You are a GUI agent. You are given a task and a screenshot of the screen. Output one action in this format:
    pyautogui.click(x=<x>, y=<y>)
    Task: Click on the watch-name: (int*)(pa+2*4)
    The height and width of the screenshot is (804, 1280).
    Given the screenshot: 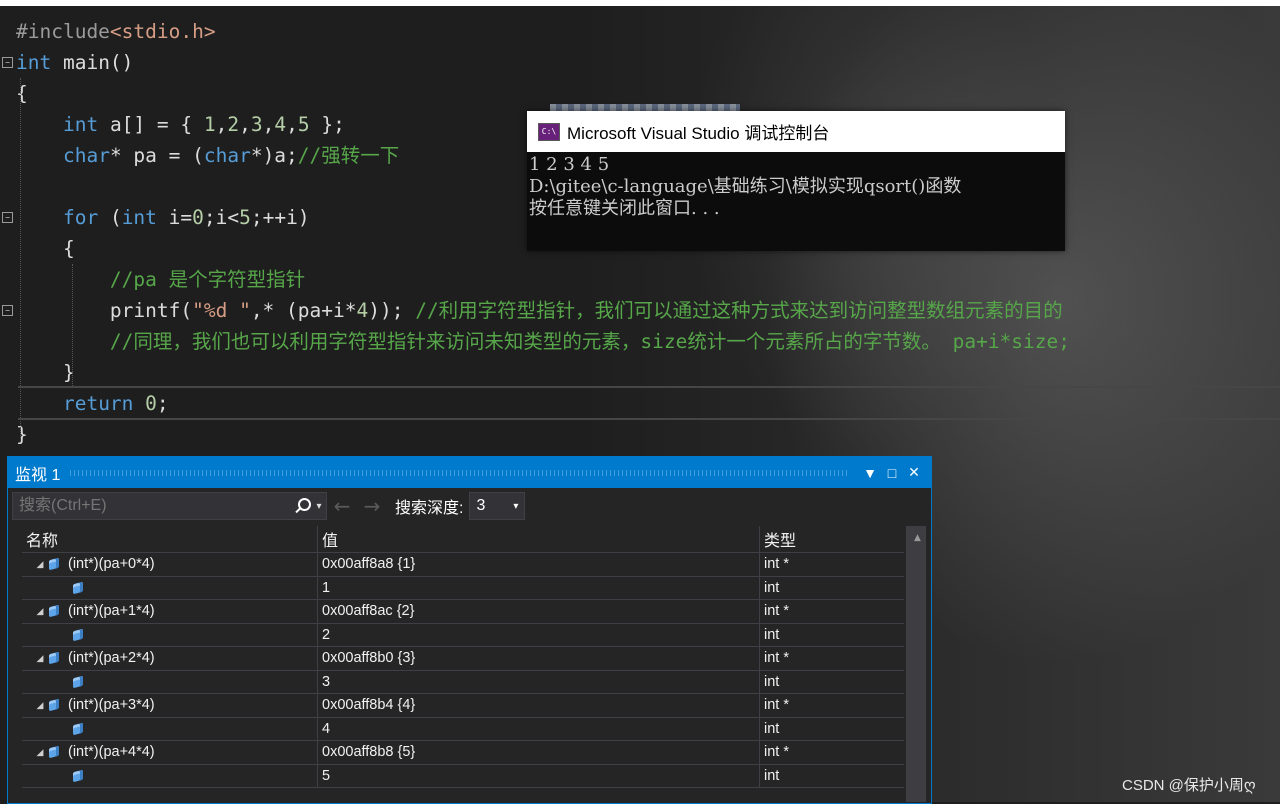 What is the action you would take?
    pyautogui.click(x=111, y=658)
    